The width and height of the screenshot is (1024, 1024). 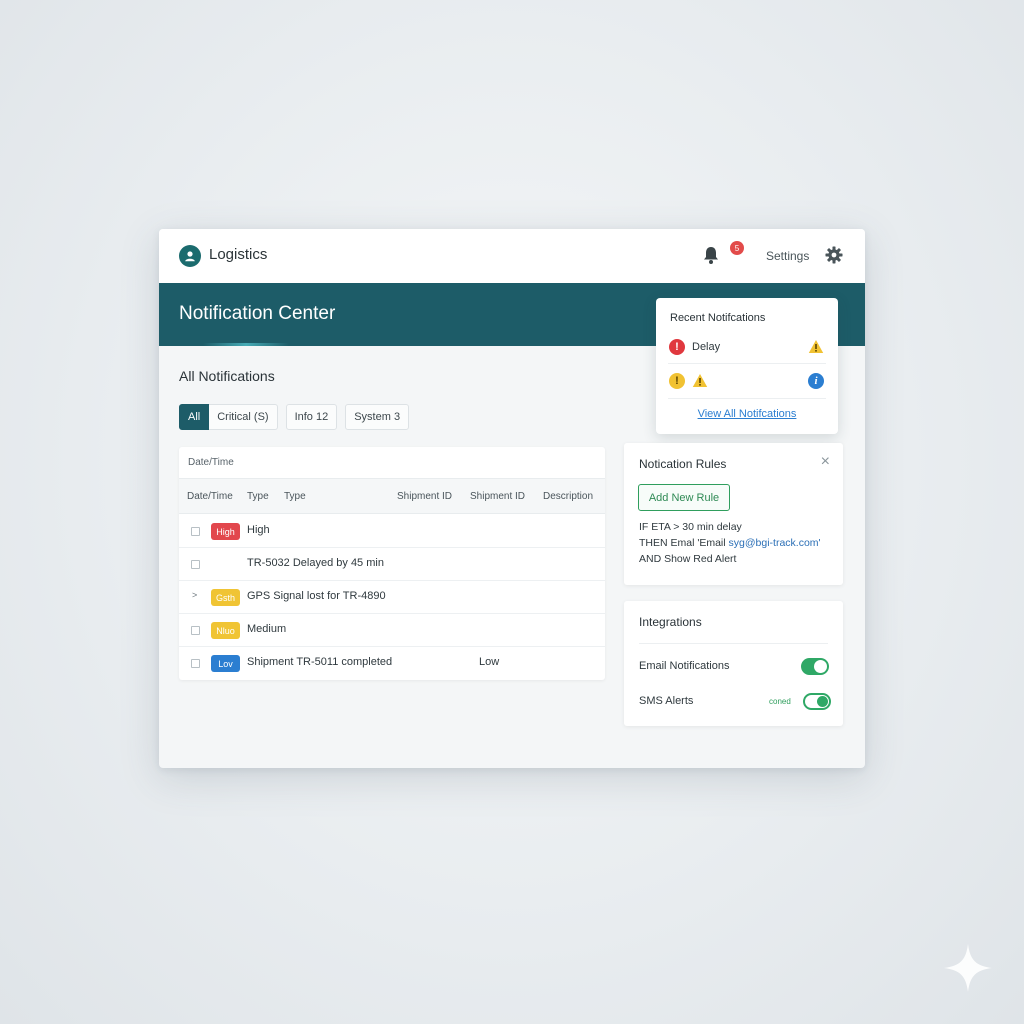 What do you see at coordinates (677, 381) in the screenshot?
I see `alert-warning-icon: !` at bounding box center [677, 381].